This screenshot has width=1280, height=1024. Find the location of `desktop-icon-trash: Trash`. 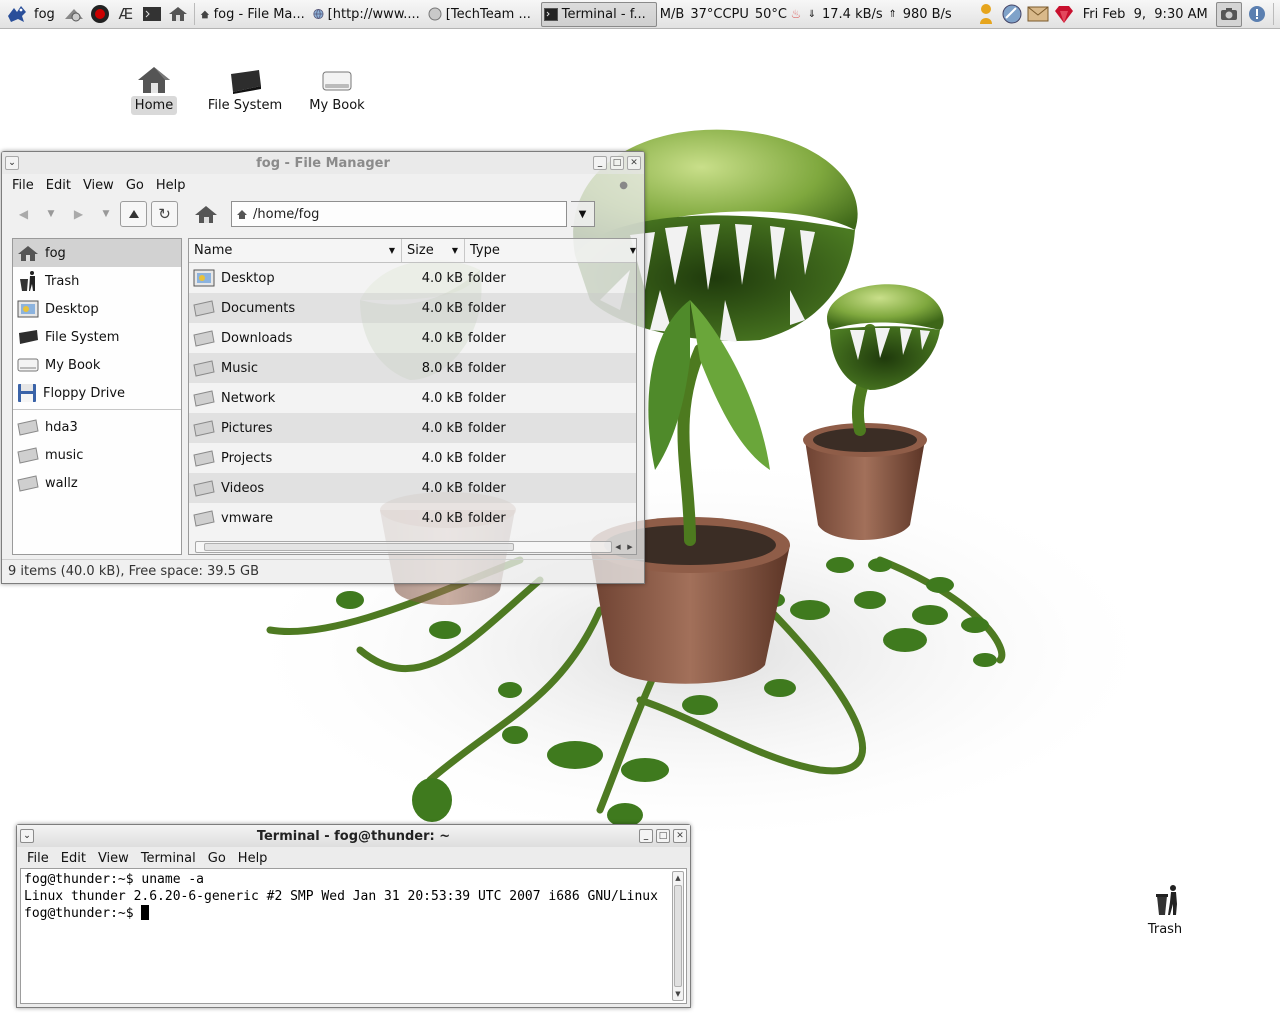

desktop-icon-trash: Trash is located at coordinates (1165, 910).